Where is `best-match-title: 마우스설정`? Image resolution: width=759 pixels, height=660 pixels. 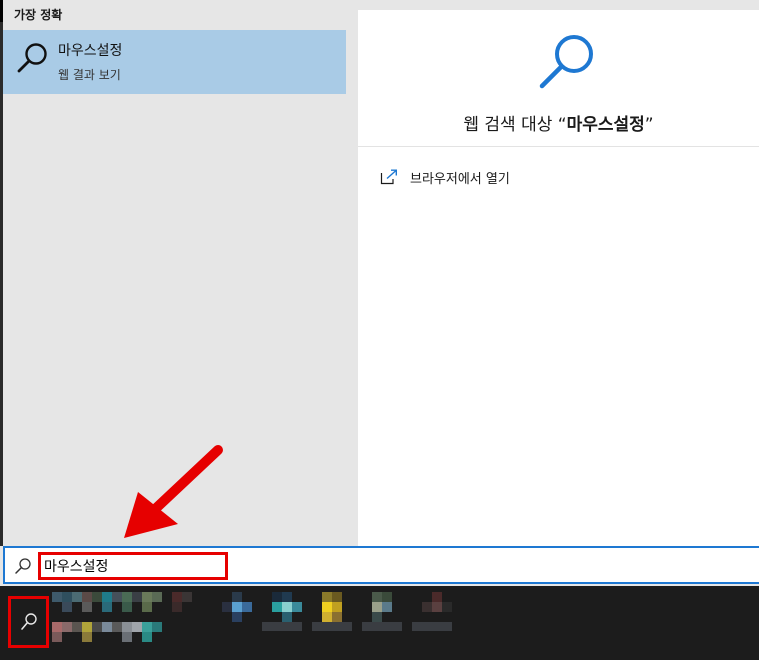 best-match-title: 마우스설정 is located at coordinates (90, 51).